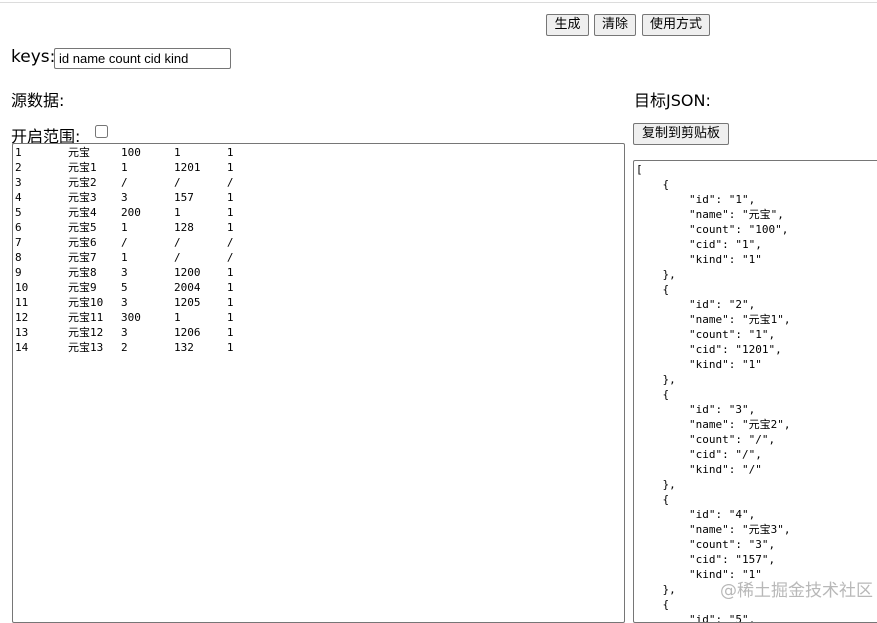 This screenshot has height=623, width=877. I want to click on keys-input, so click(142, 58).